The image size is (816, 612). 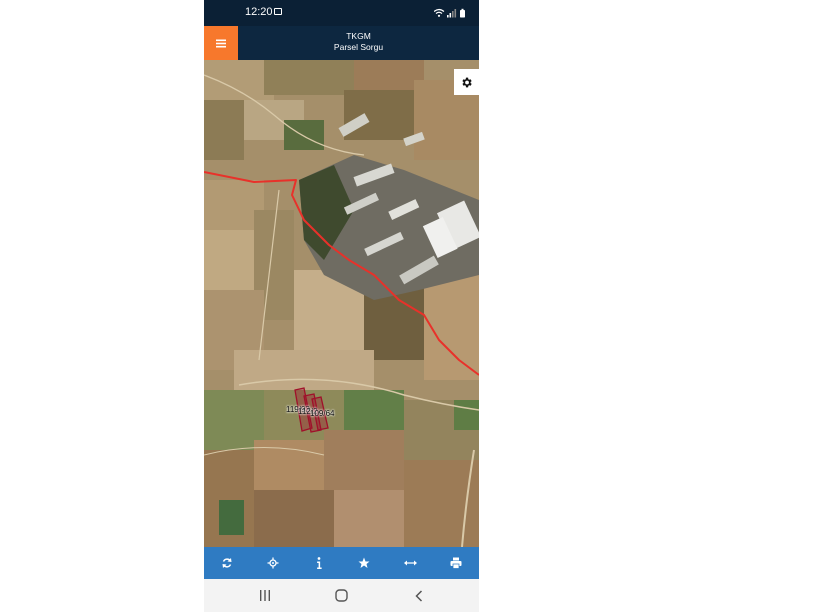 I want to click on status-bar: 12:20, so click(x=341, y=13).